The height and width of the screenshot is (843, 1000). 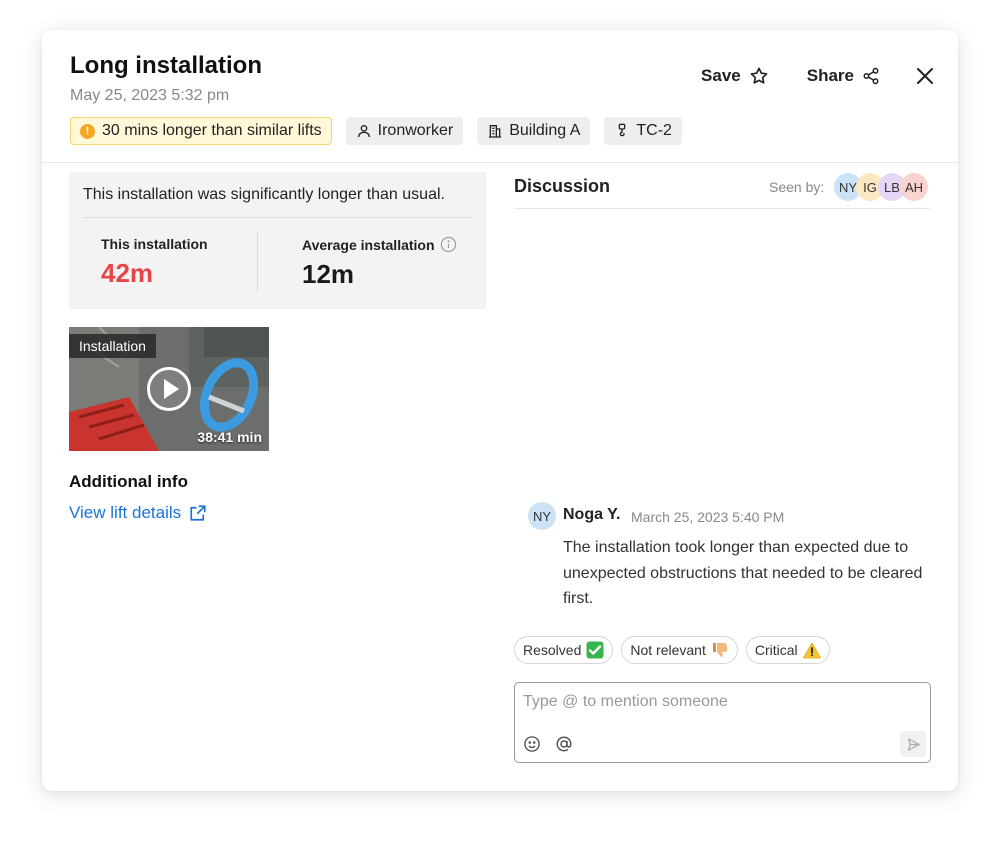 I want to click on check-box-emoji-icon, so click(x=595, y=650).